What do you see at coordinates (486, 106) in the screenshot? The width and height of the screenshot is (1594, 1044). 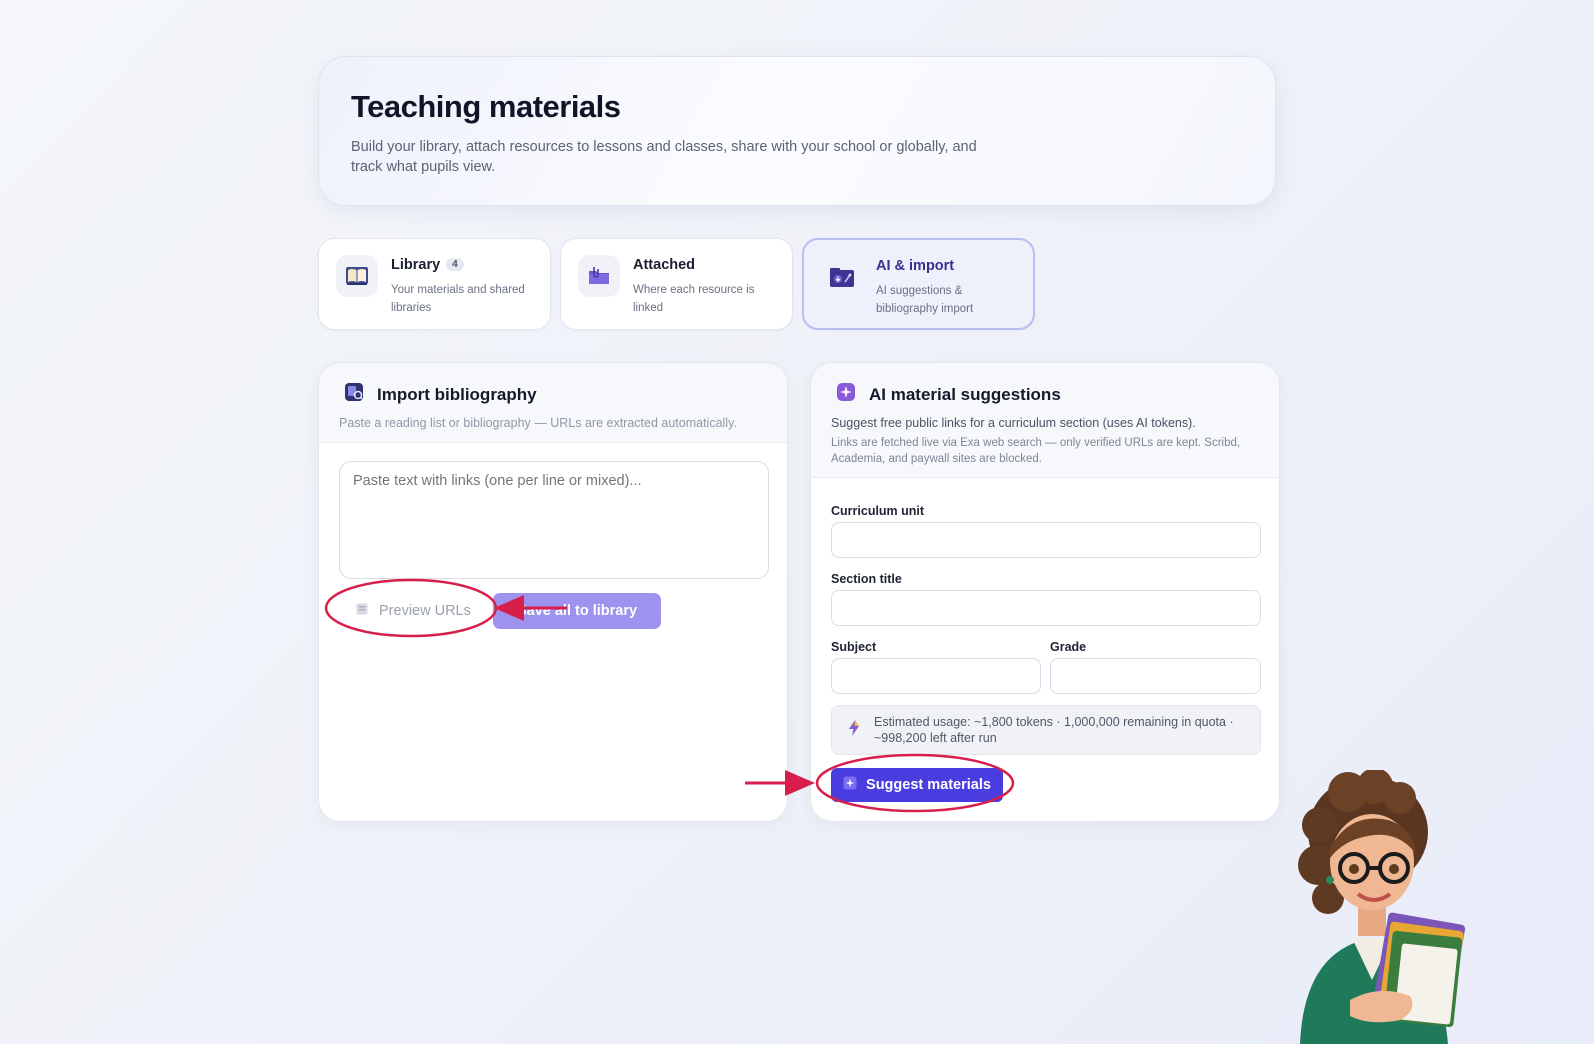 I see `page-title: Teaching materials` at bounding box center [486, 106].